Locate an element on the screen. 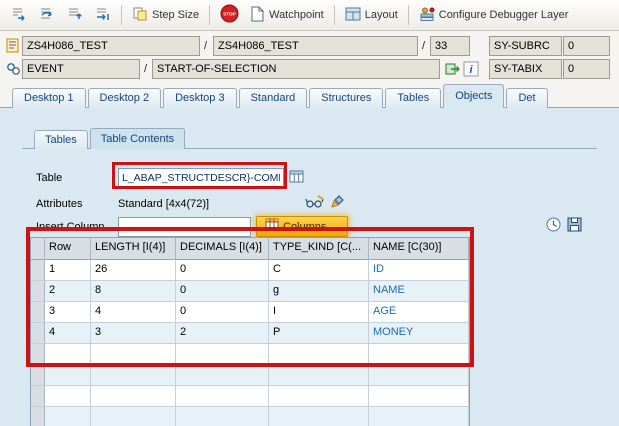 The height and width of the screenshot is (426, 619). tab-structures: Structures is located at coordinates (346, 98).